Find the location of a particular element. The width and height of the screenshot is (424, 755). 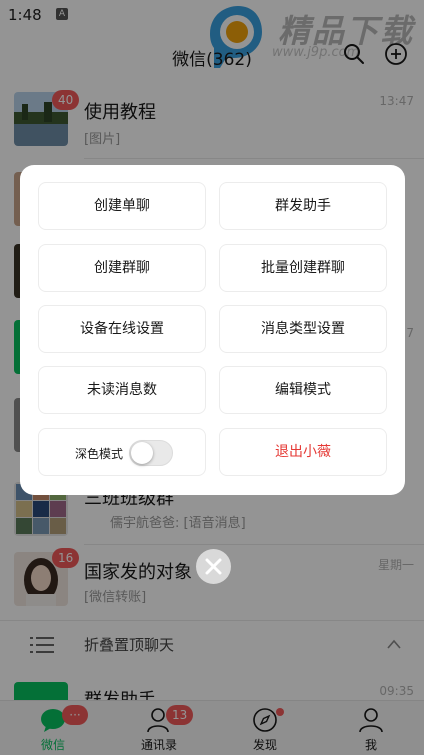

close-modal-button is located at coordinates (213, 566).